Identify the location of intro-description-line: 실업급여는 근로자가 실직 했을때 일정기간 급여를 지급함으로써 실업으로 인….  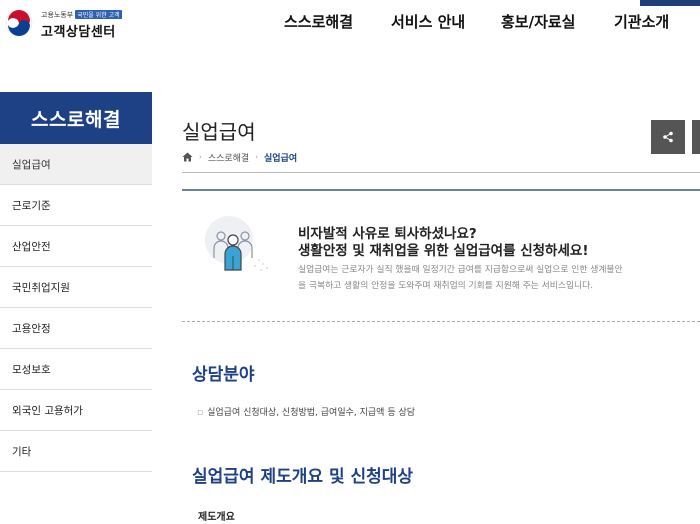
(460, 270).